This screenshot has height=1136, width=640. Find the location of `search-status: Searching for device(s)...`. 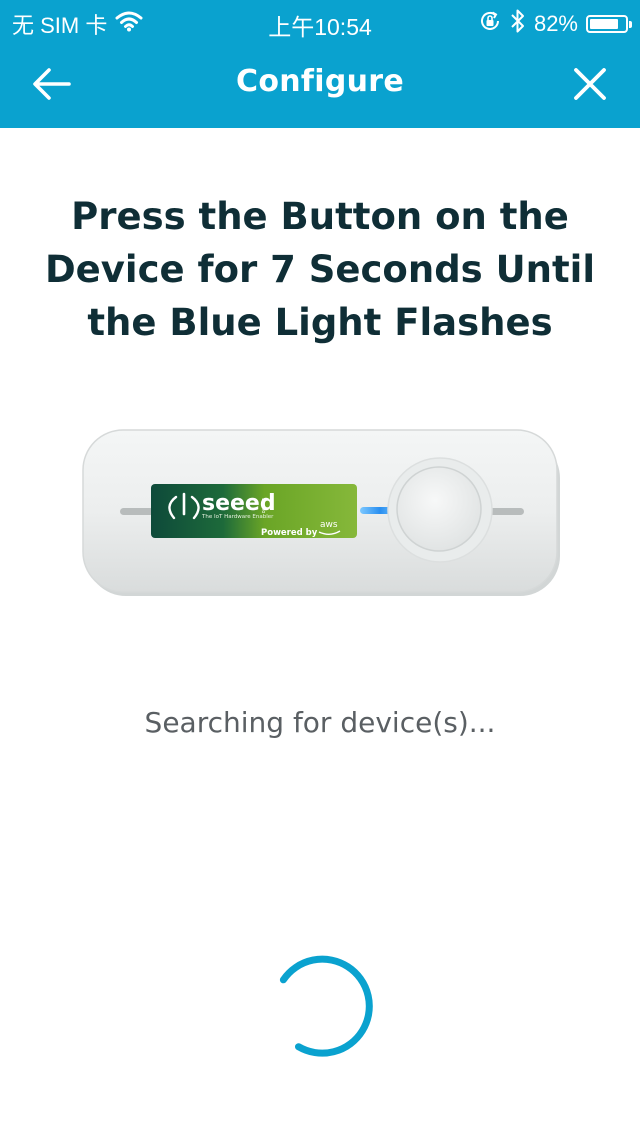

search-status: Searching for device(s)... is located at coordinates (320, 722).